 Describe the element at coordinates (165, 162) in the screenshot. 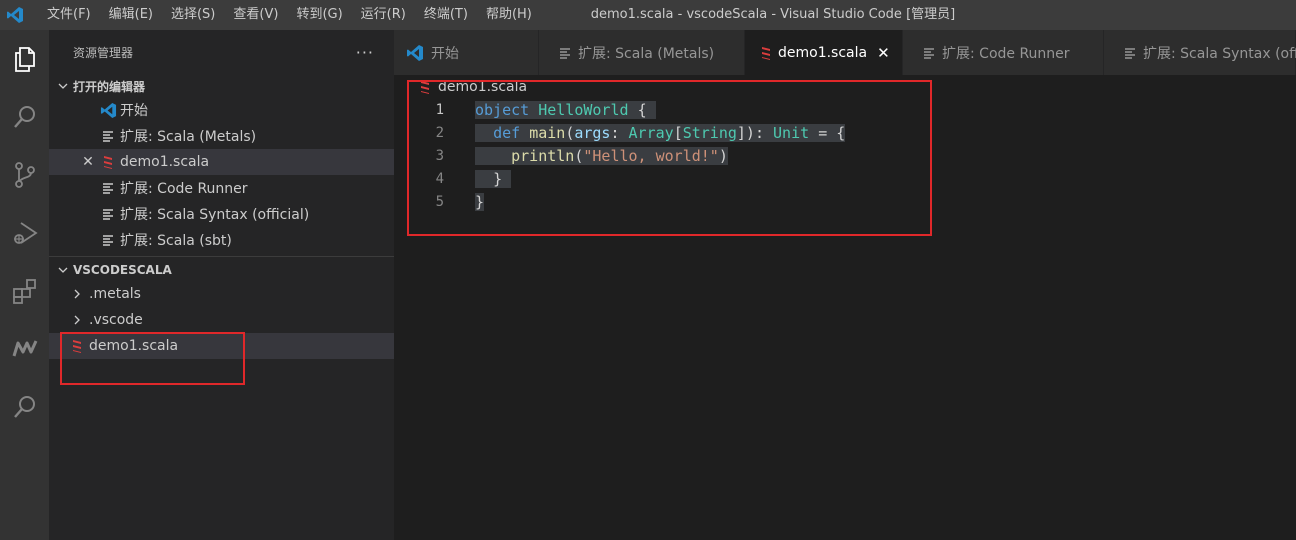

I see `open-editor-label: demo1.scala` at that location.